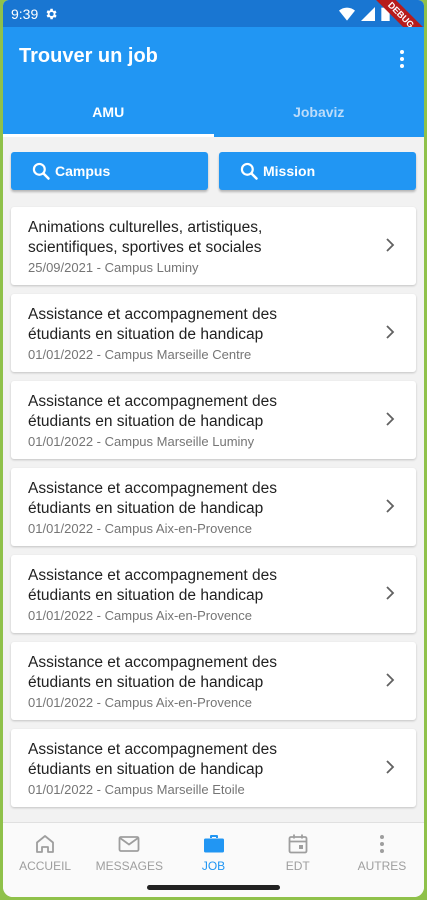 Image resolution: width=427 pixels, height=900 pixels. Describe the element at coordinates (83, 171) in the screenshot. I see `campus-button-label: Campus` at that location.